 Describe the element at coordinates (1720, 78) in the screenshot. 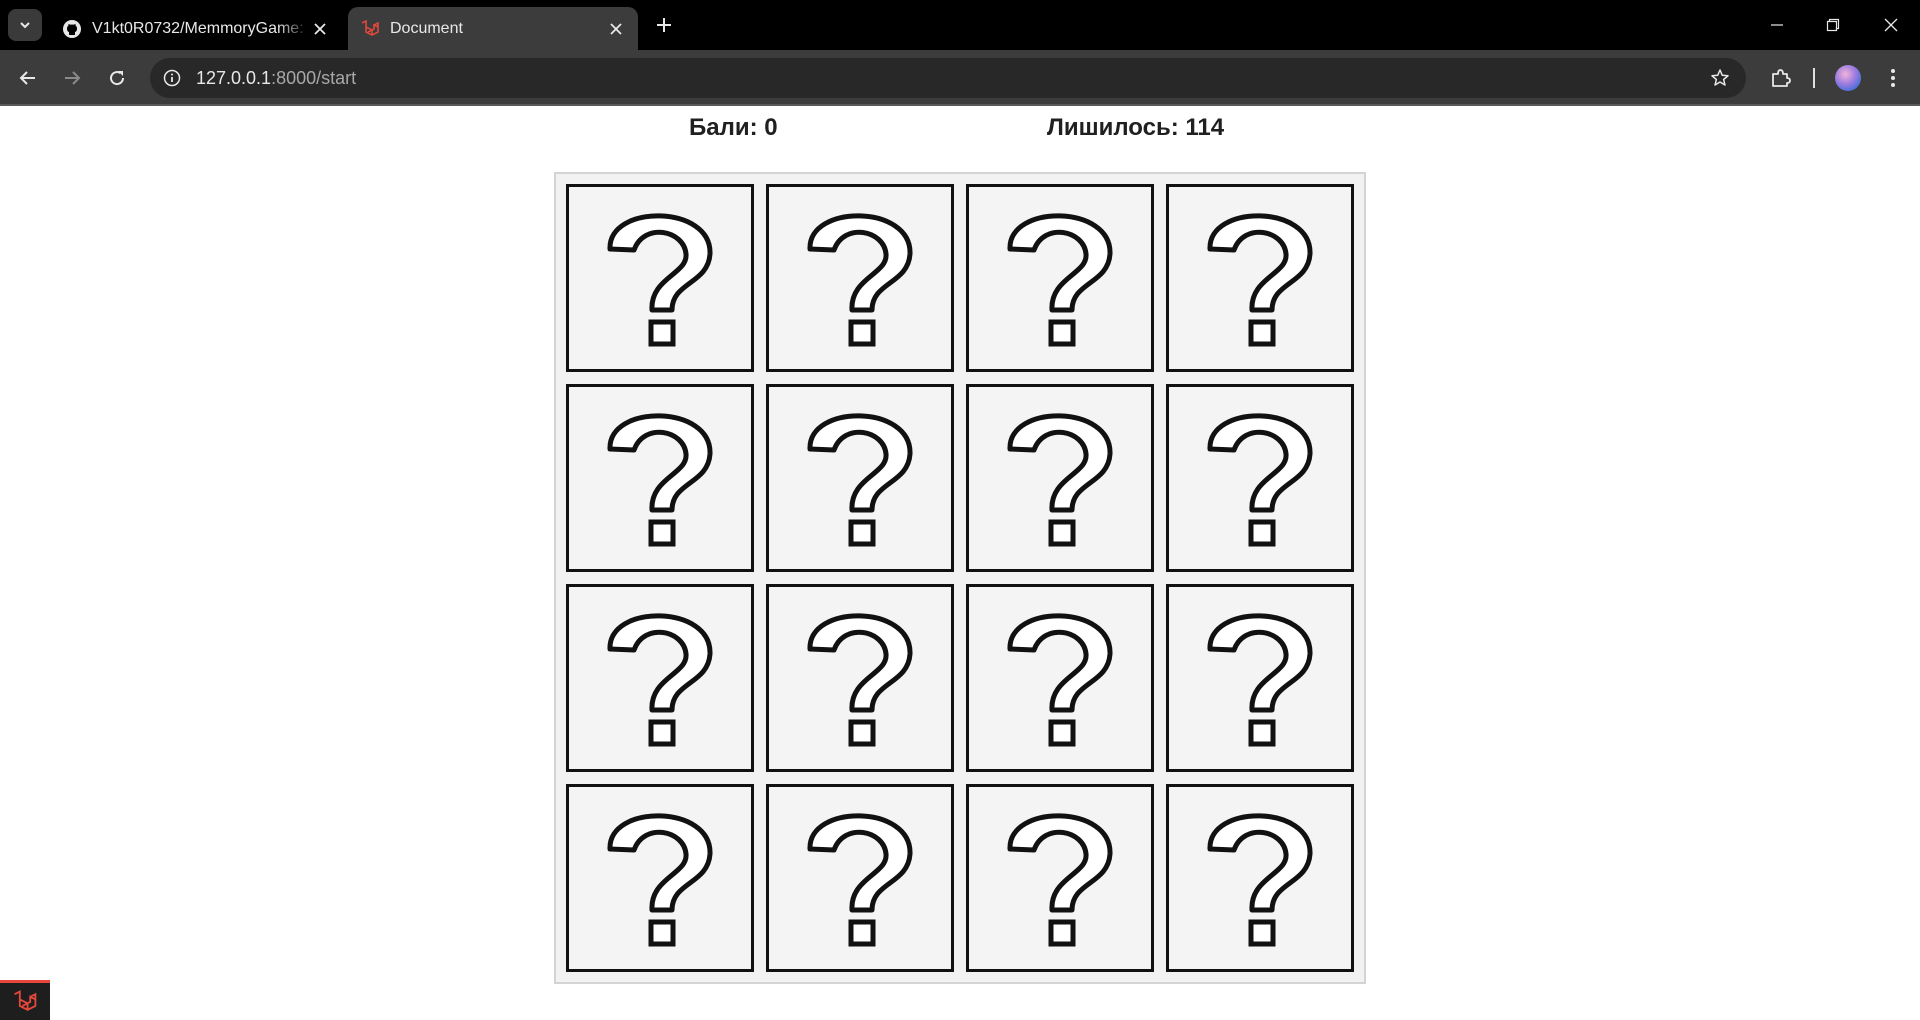

I see `bookmark-star-icon` at that location.